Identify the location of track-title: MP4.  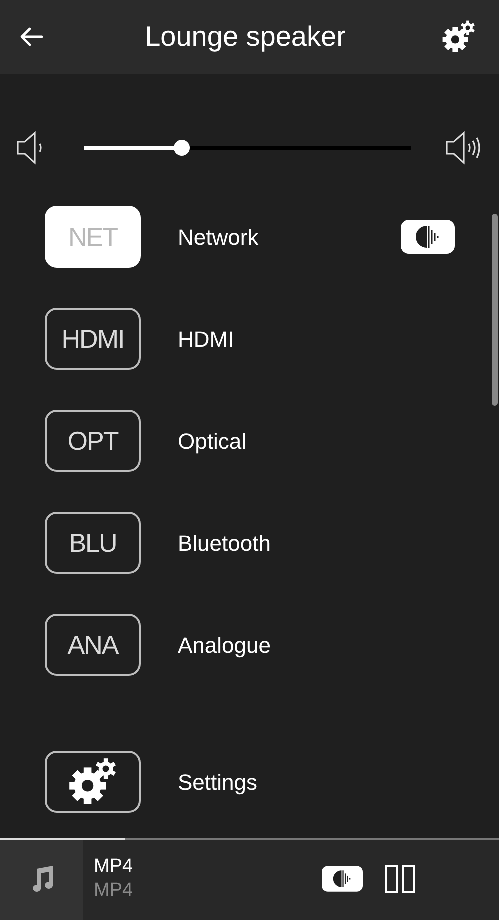
(114, 867).